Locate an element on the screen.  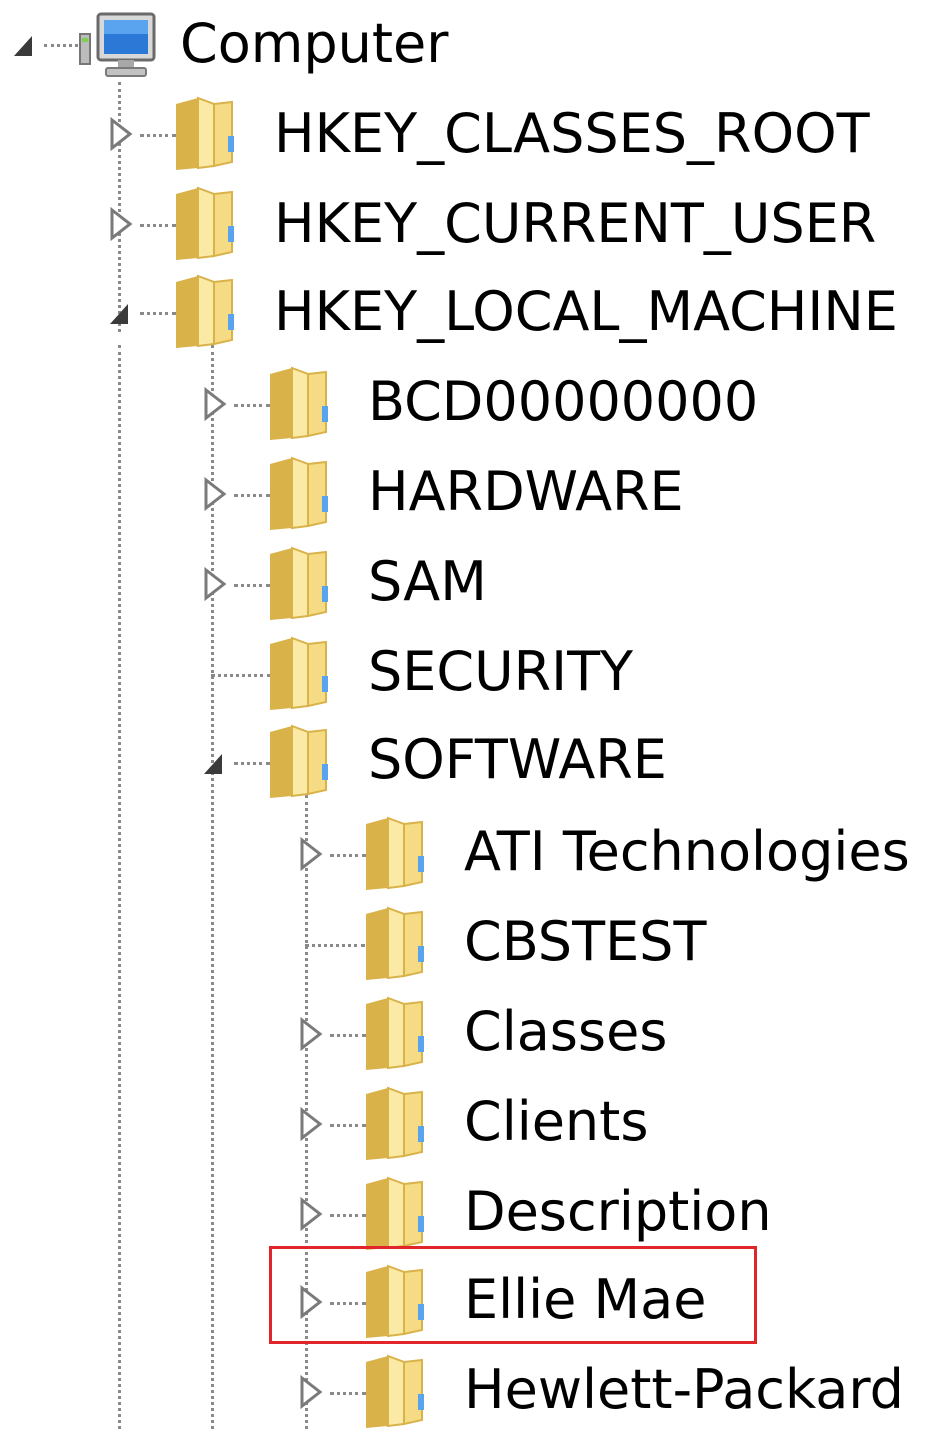
tree-item-ellie-mae: Ellie Mae is located at coordinates (464, 1302).